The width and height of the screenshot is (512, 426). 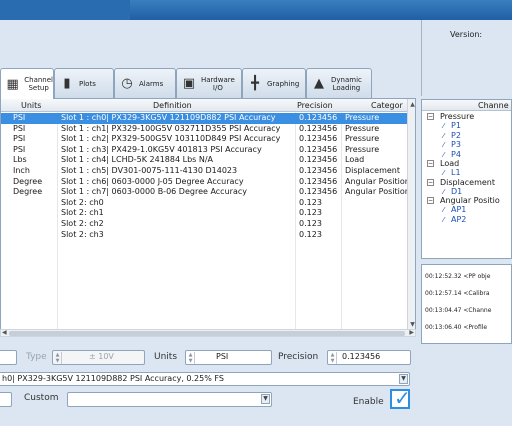 I want to click on units-label: Units, so click(x=166, y=357).